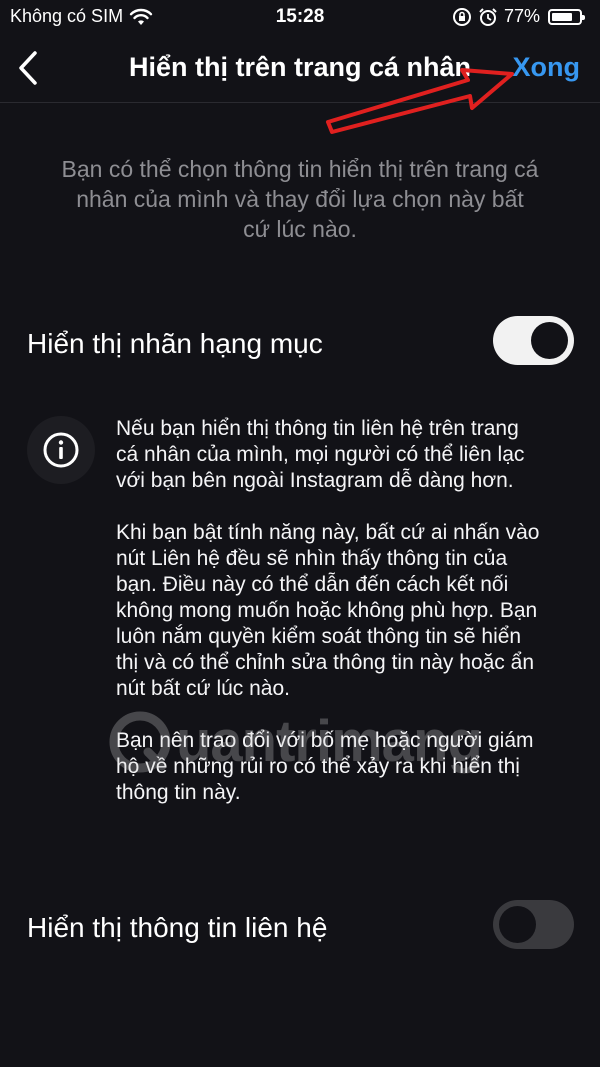 This screenshot has height=1067, width=600. What do you see at coordinates (300, 18) in the screenshot?
I see `status-bar: Không có SIM 15:28 77%` at bounding box center [300, 18].